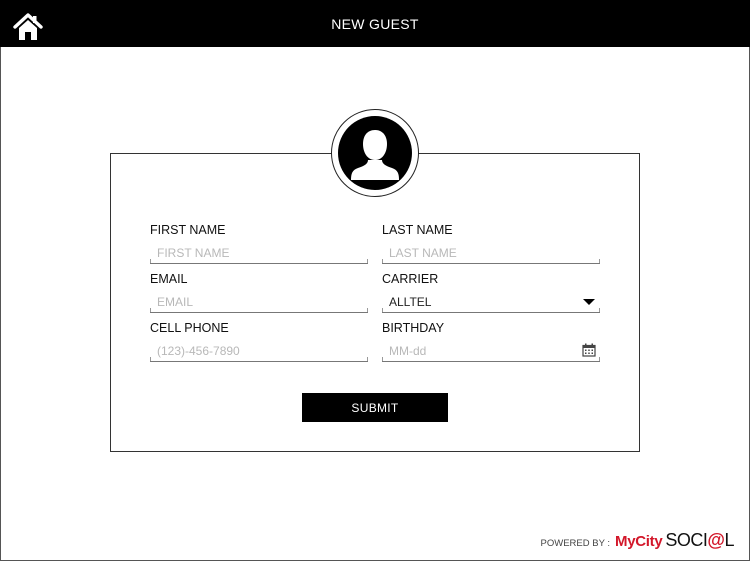  I want to click on birthday-label: BIRTHDAY, so click(413, 328).